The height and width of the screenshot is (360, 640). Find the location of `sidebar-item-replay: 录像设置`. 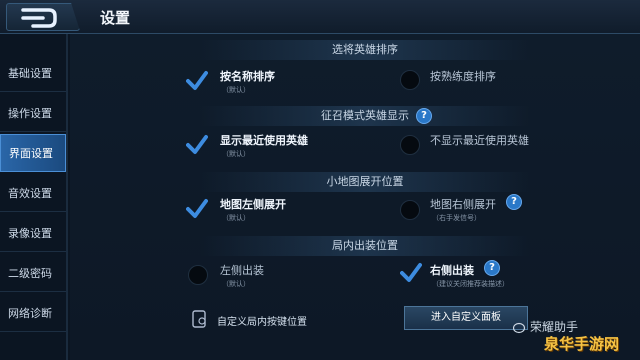

sidebar-item-replay: 录像设置 is located at coordinates (33, 233).